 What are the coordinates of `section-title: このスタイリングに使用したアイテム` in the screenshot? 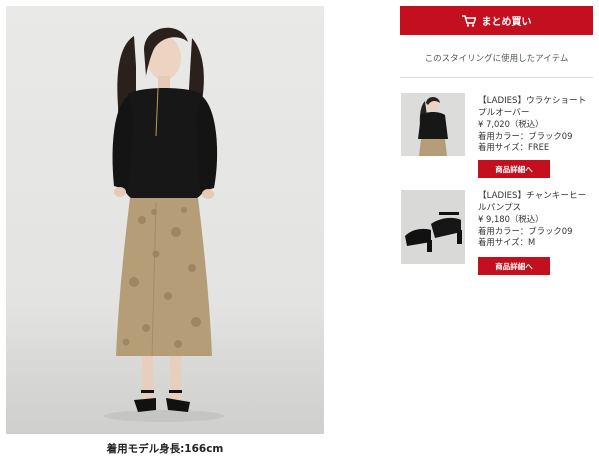 It's located at (496, 59).